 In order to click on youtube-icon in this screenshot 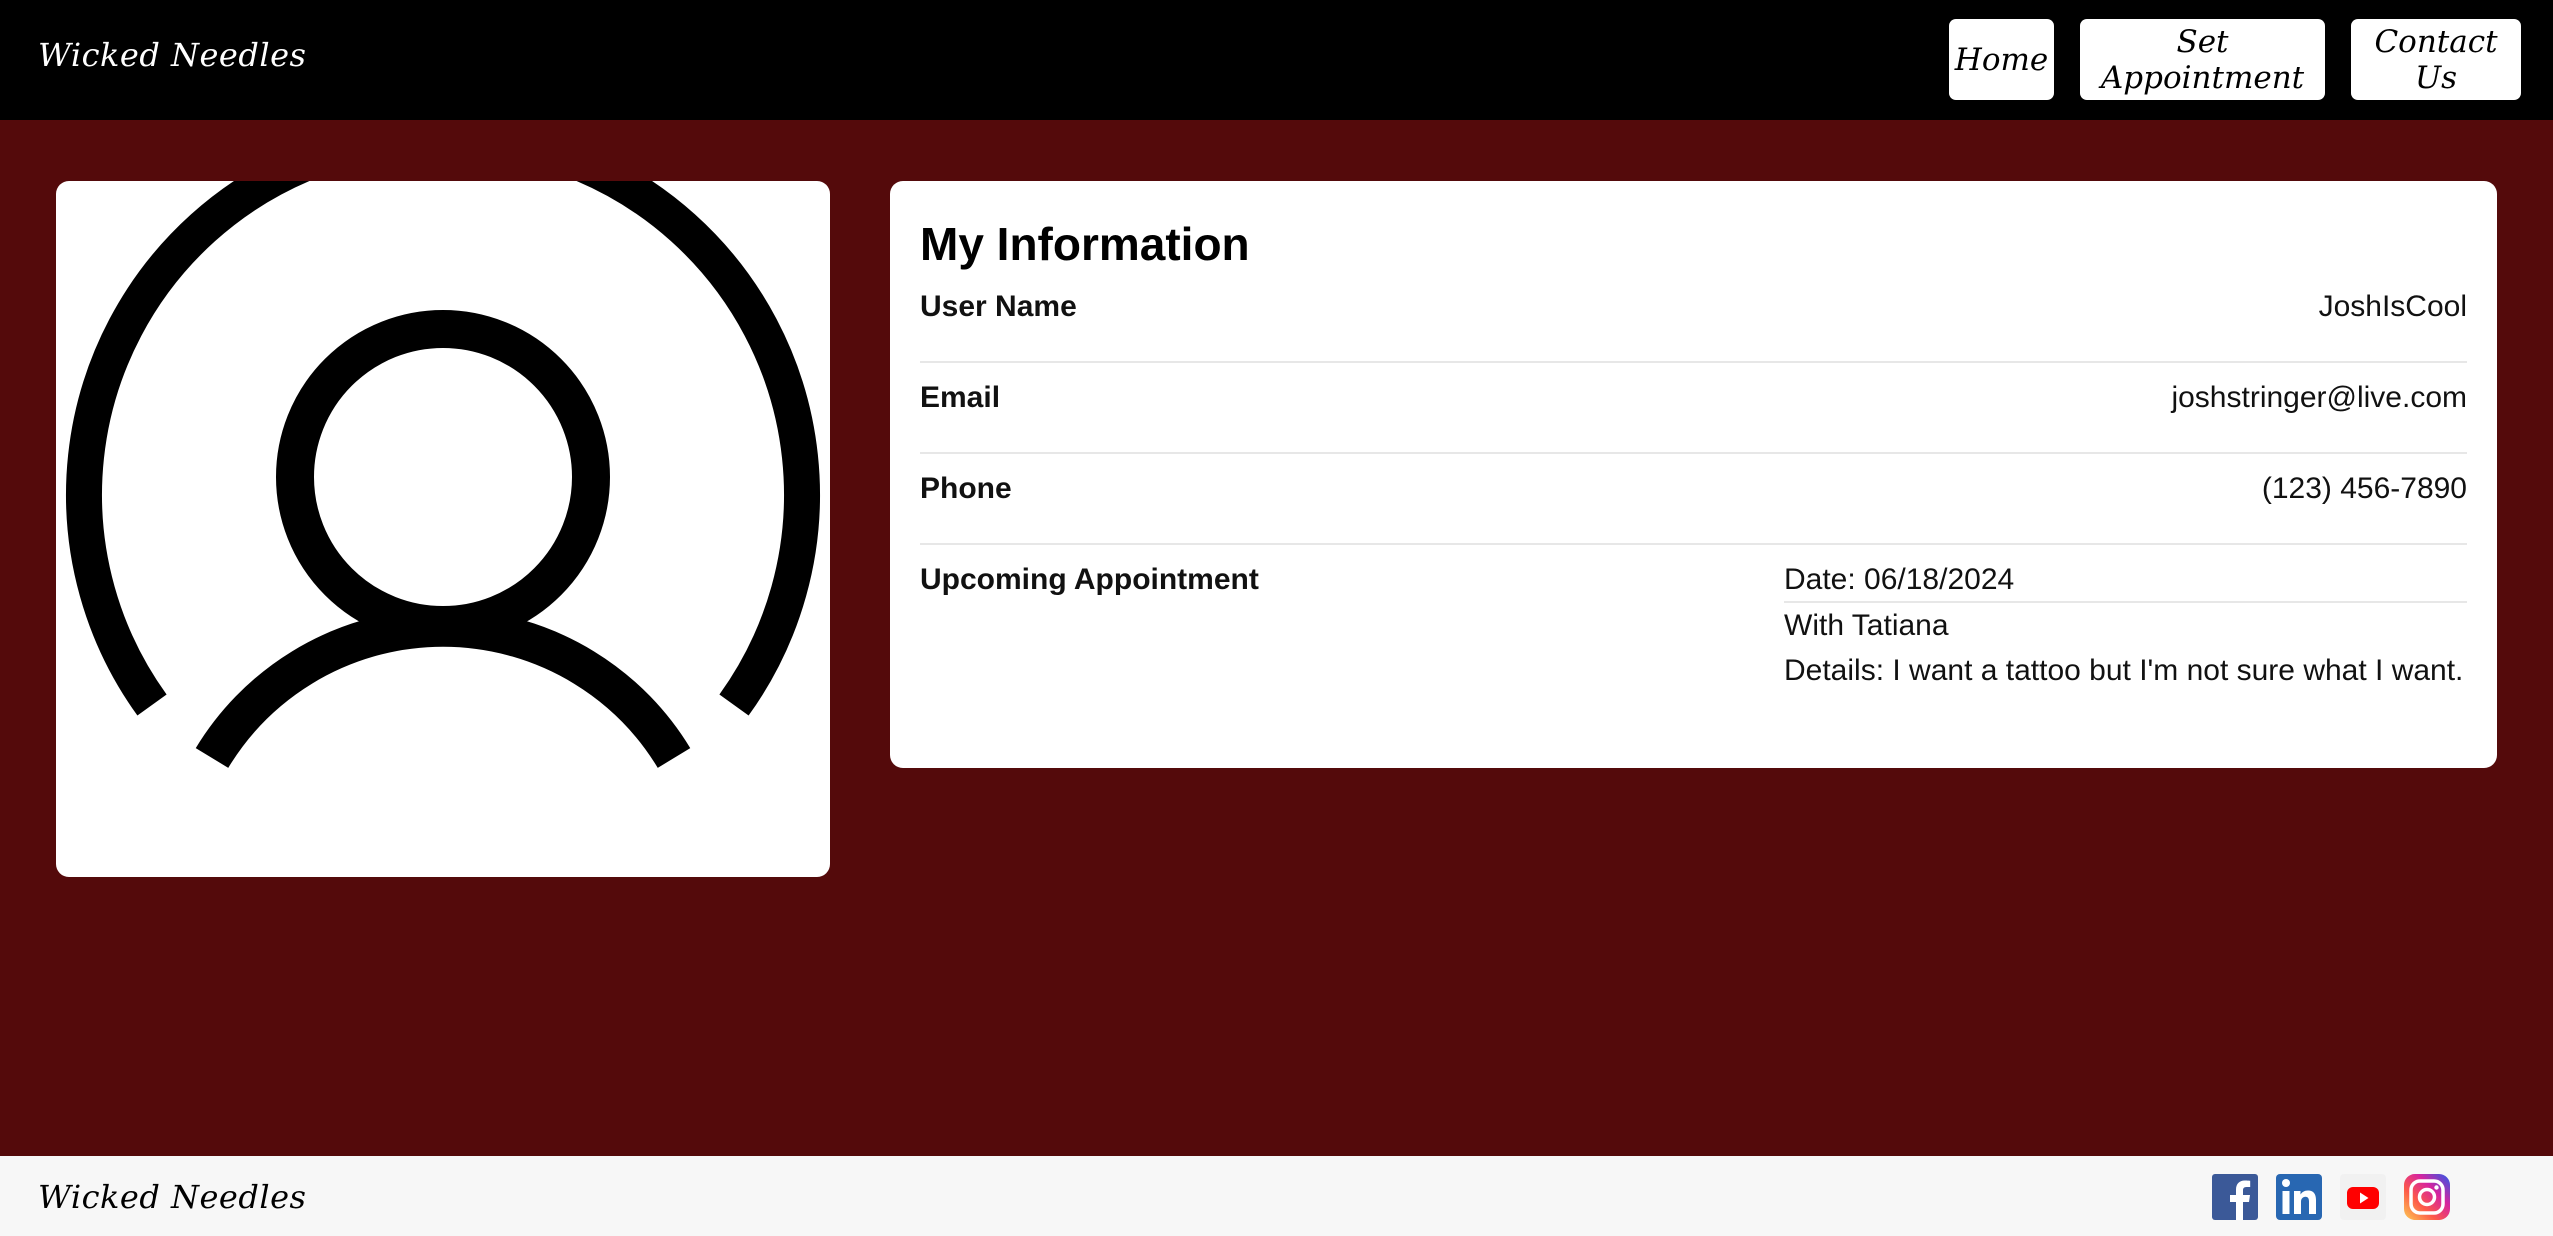, I will do `click(2363, 1197)`.